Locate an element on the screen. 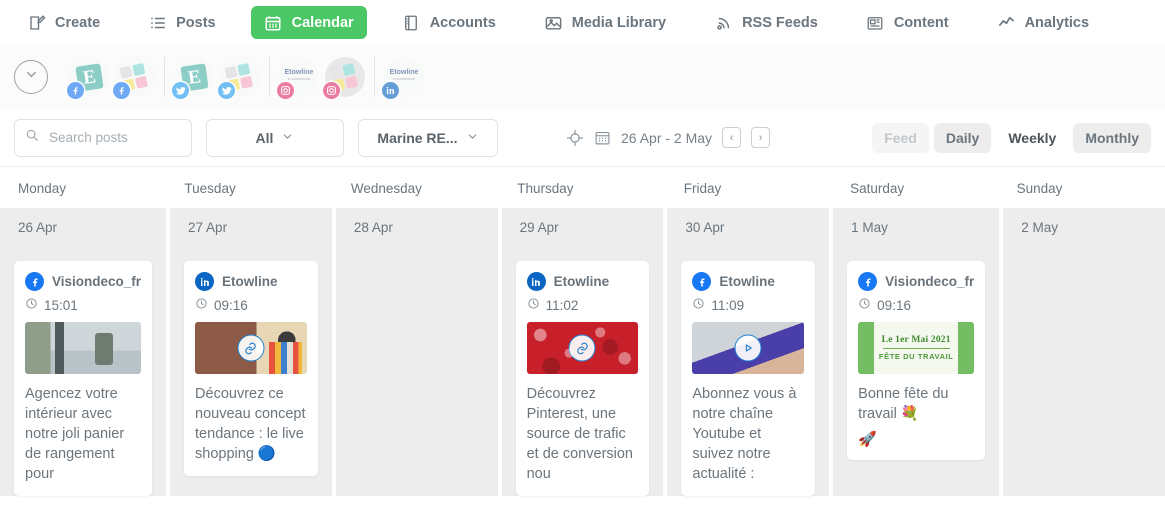 The width and height of the screenshot is (1165, 516). day-number: 26 Apr is located at coordinates (38, 227).